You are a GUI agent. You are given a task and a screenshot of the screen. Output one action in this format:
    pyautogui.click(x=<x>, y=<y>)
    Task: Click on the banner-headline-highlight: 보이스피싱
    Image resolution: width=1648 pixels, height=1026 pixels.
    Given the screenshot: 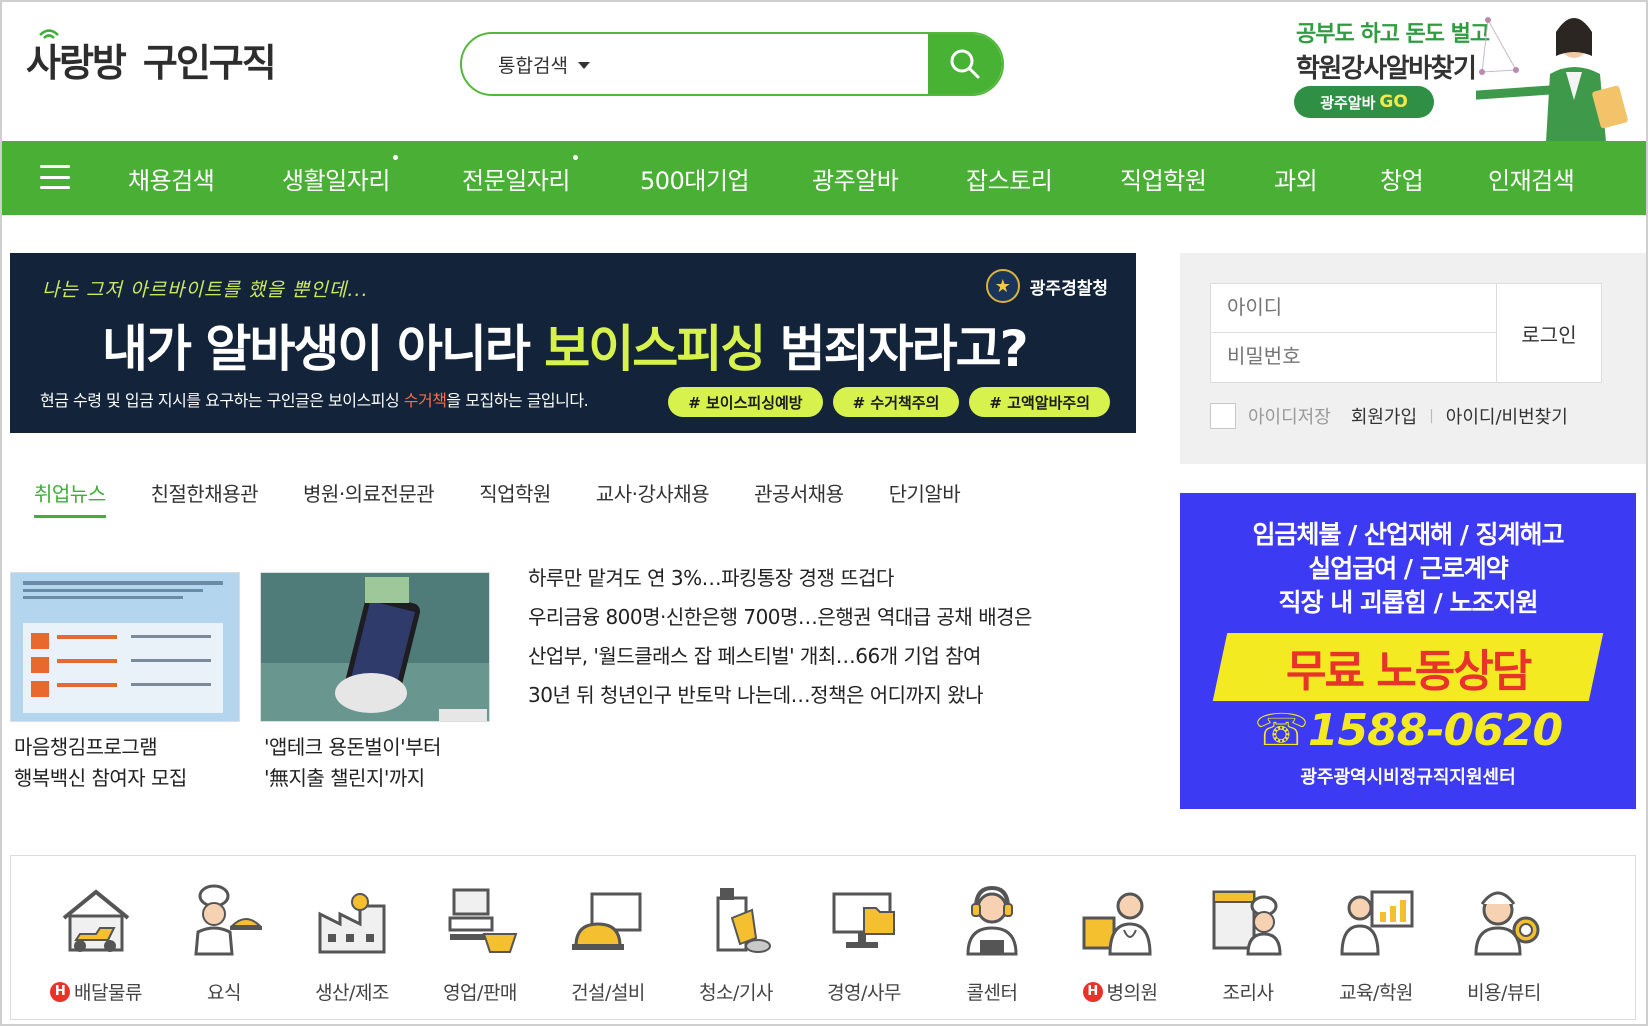 What is the action you would take?
    pyautogui.click(x=655, y=349)
    